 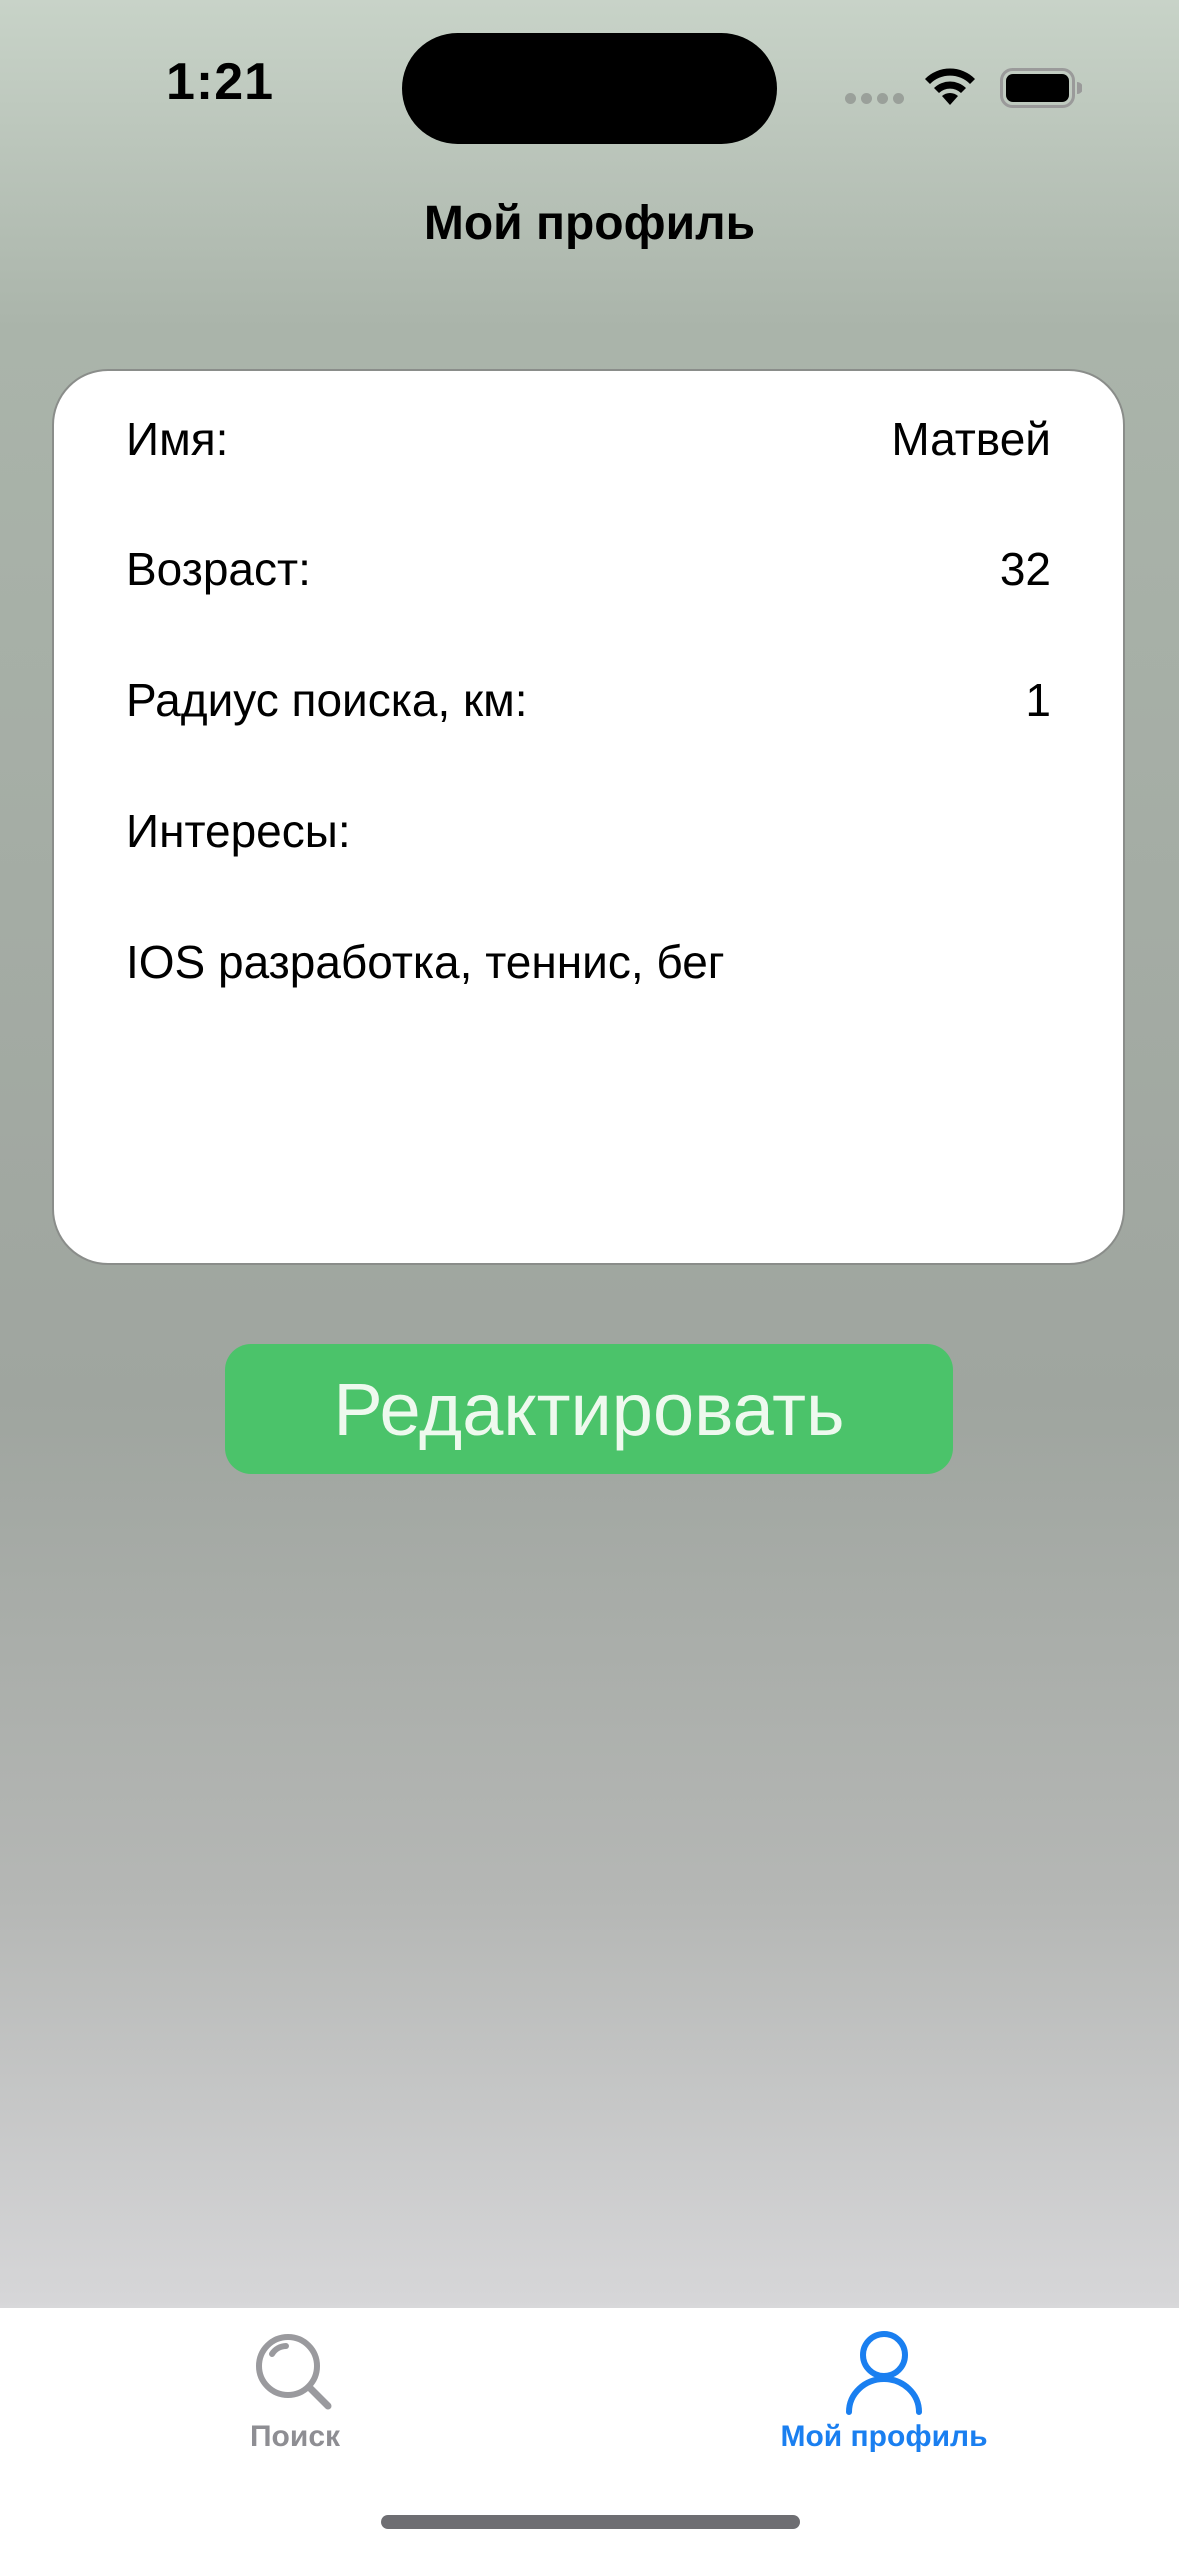 What do you see at coordinates (220, 82) in the screenshot?
I see `status-time: 1:21` at bounding box center [220, 82].